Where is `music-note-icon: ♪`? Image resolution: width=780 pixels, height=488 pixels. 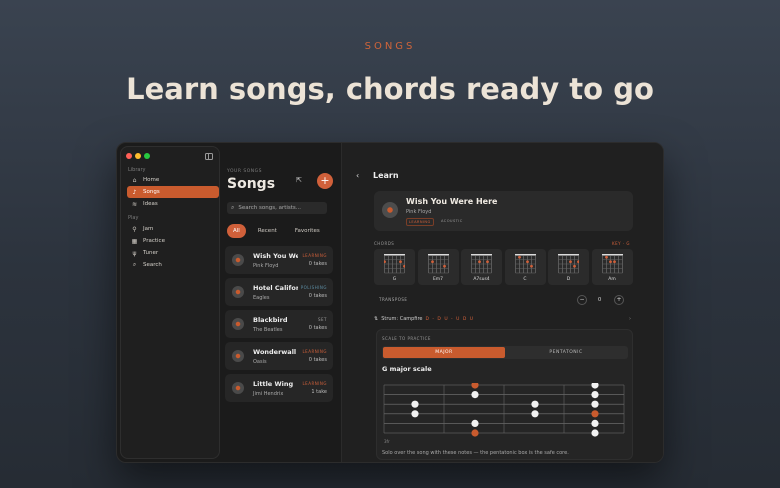
music-note-icon: ♪ is located at coordinates (134, 192).